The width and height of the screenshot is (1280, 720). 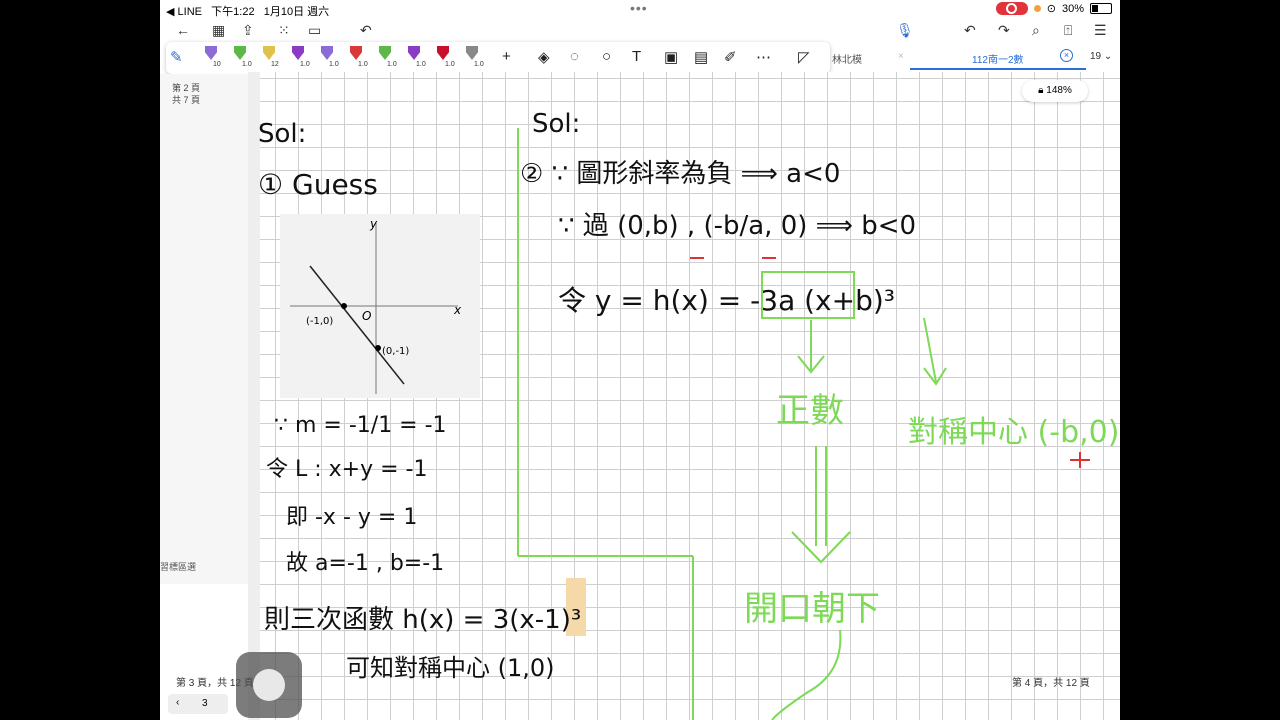 I want to click on note-line: ② ∵ 圖形斜率為負 ⟹ a<0, so click(x=680, y=174).